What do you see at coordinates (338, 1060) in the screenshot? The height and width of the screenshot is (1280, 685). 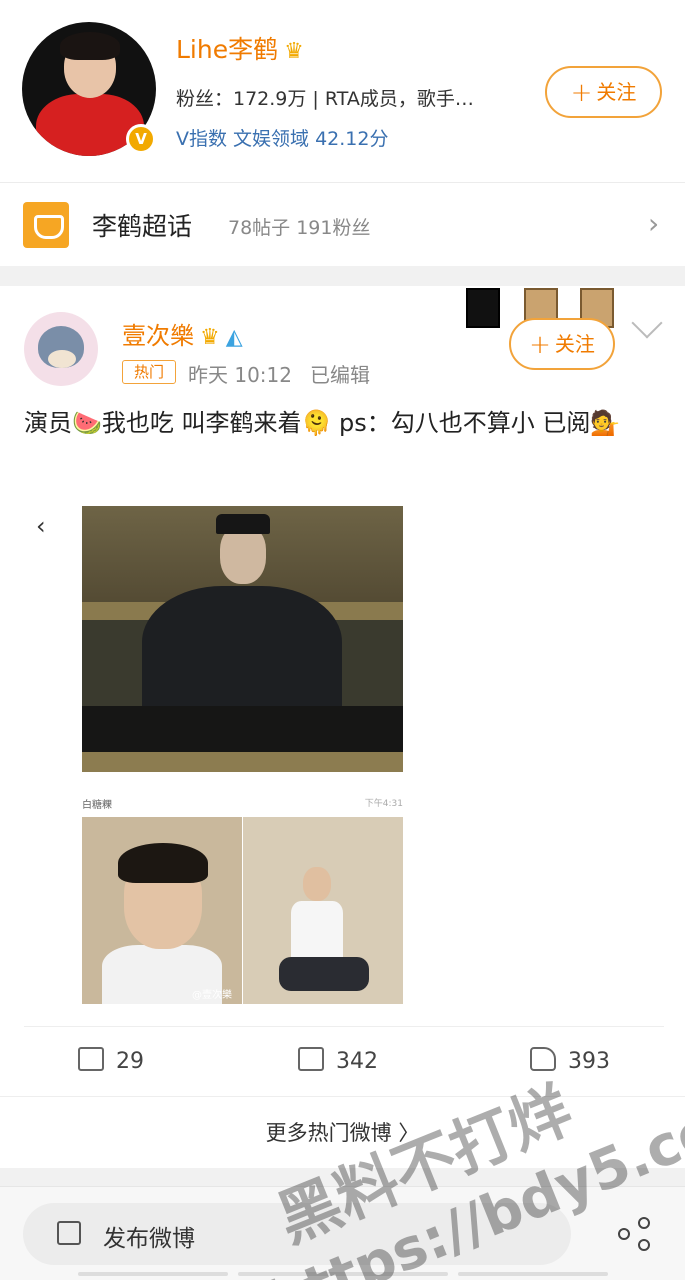 I see `comment-button: 342` at bounding box center [338, 1060].